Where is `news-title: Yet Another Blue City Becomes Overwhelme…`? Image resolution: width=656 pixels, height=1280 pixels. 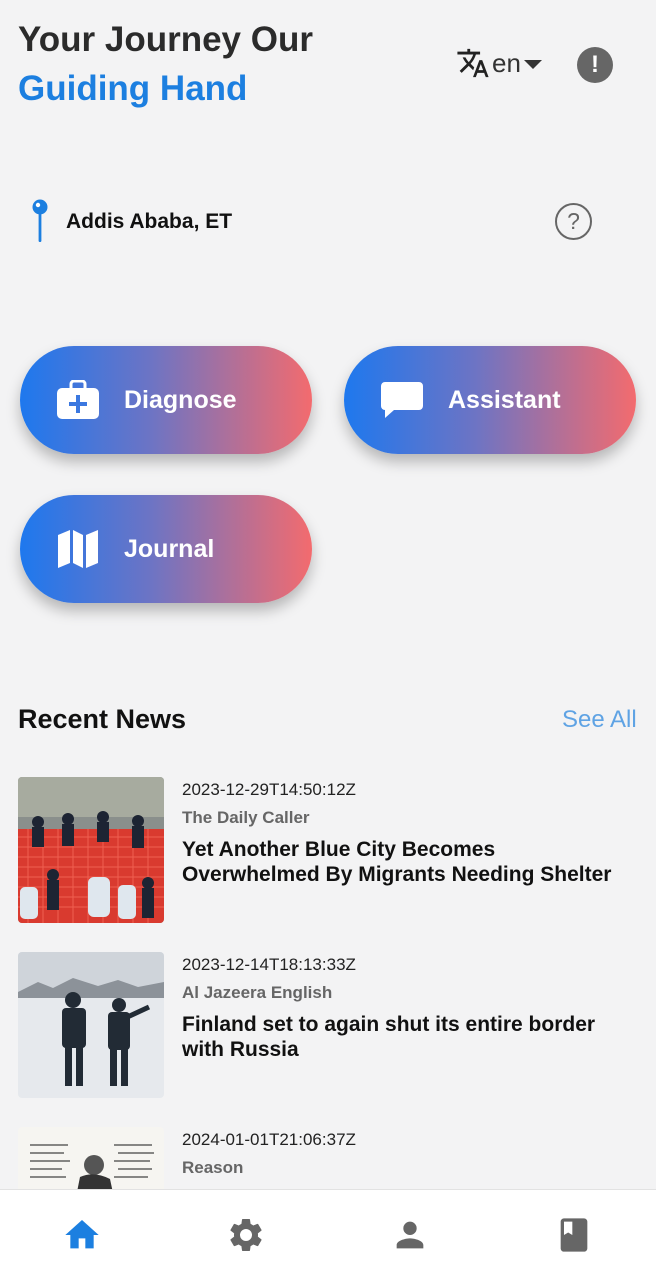
news-title: Yet Another Blue City Becomes Overwhelme… is located at coordinates (397, 862).